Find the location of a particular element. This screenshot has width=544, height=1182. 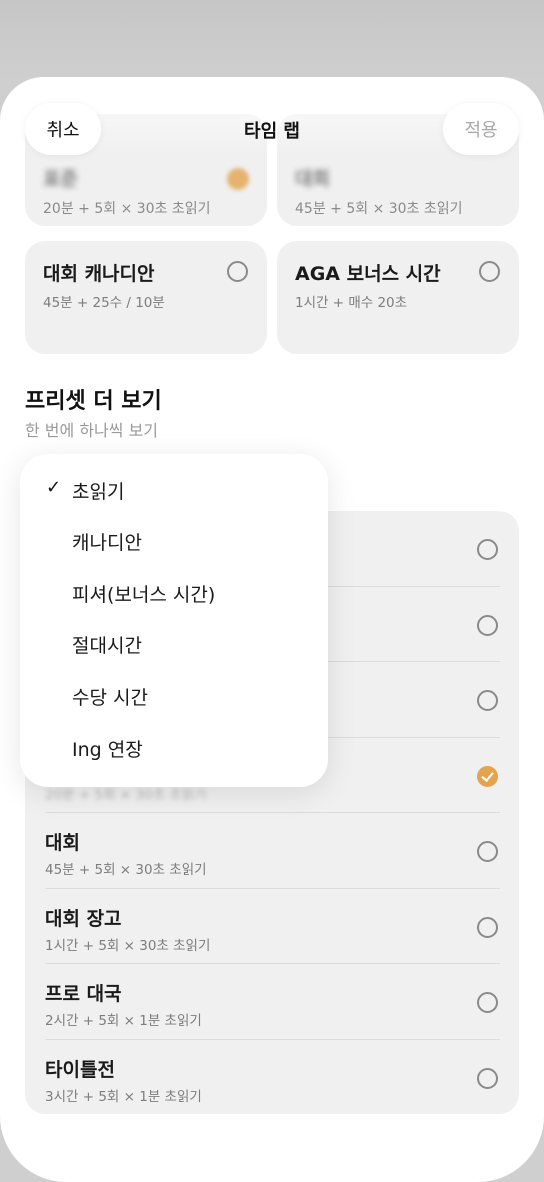

section-subtitle: 한 번에 하나씩 보기 is located at coordinates (92, 430).